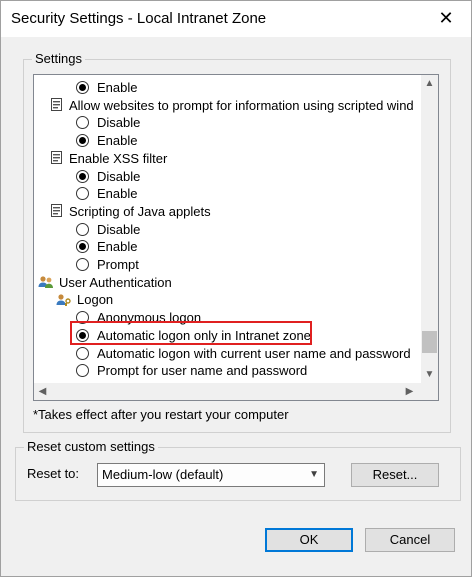 This screenshot has width=474, height=579. What do you see at coordinates (118, 158) in the screenshot?
I see `tree-item-label: Enable XSS filter` at bounding box center [118, 158].